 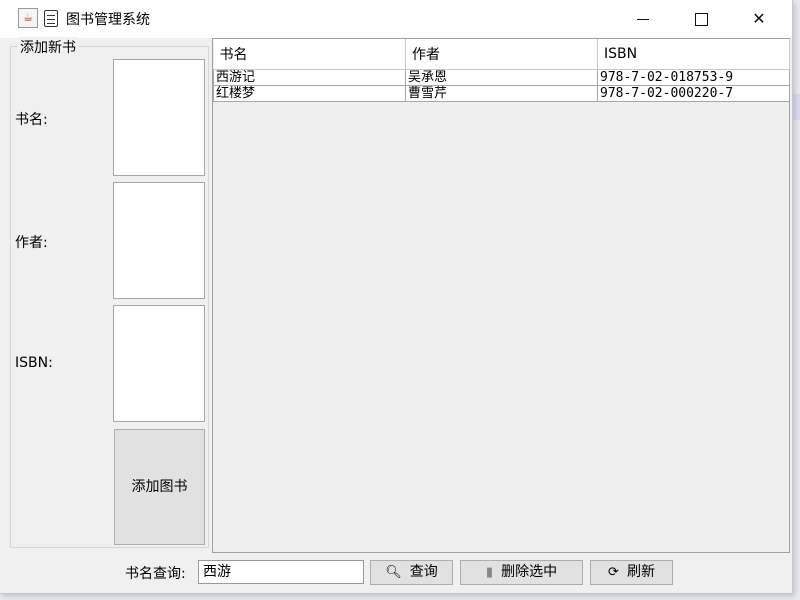 What do you see at coordinates (393, 572) in the screenshot?
I see `magnifier-icon: 🔍︎` at bounding box center [393, 572].